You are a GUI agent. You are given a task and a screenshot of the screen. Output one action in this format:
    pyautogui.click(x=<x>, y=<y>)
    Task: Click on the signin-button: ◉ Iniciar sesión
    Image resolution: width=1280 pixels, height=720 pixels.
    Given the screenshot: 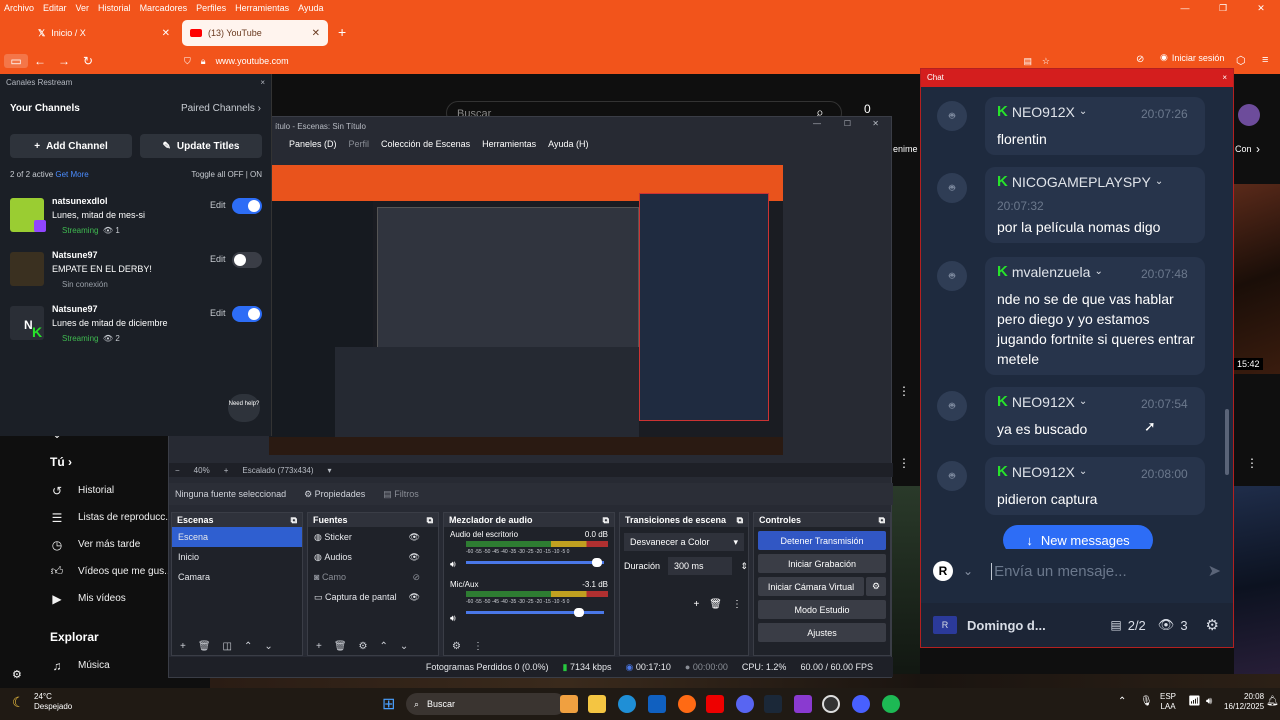 What is the action you would take?
    pyautogui.click(x=1192, y=57)
    